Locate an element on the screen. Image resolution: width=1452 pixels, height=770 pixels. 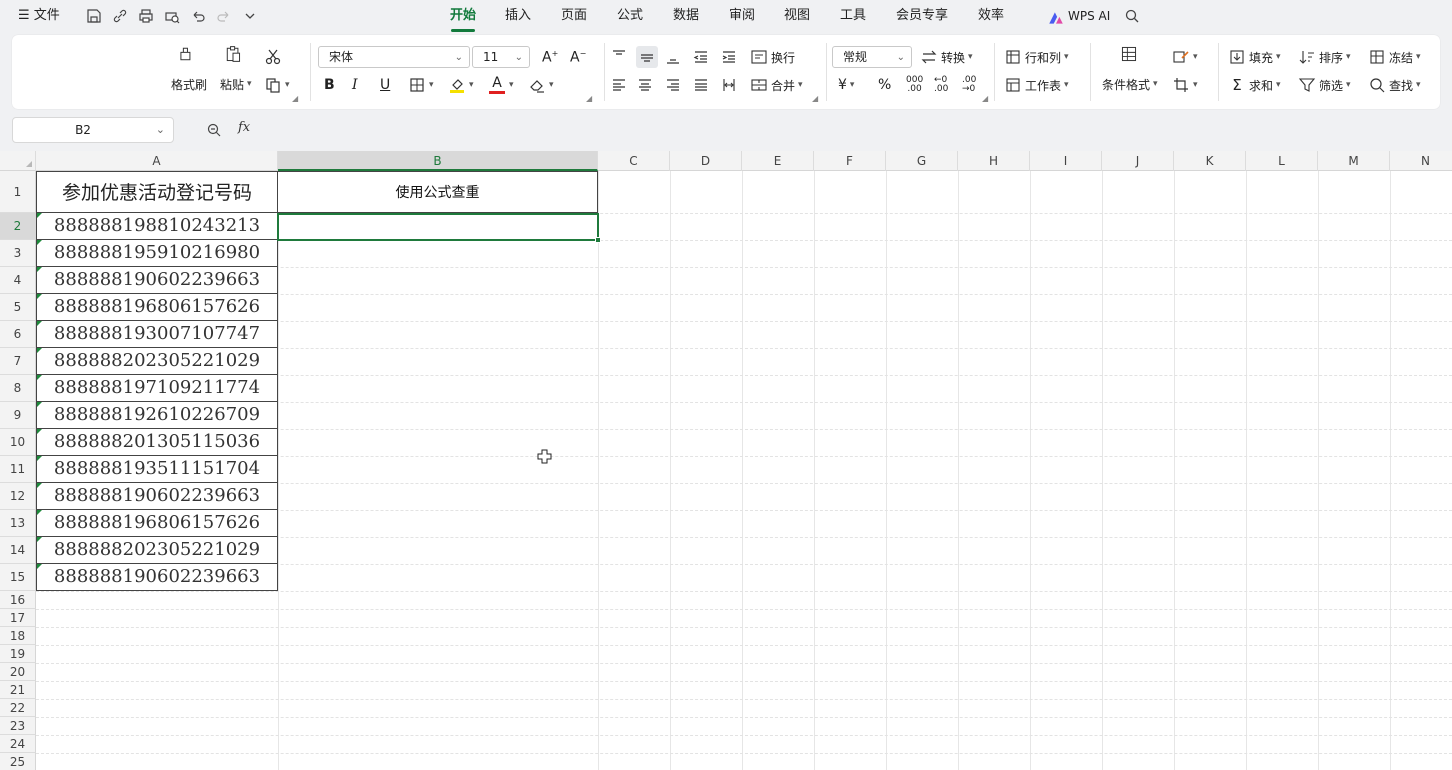
align-bottom-icon is located at coordinates (673, 57).